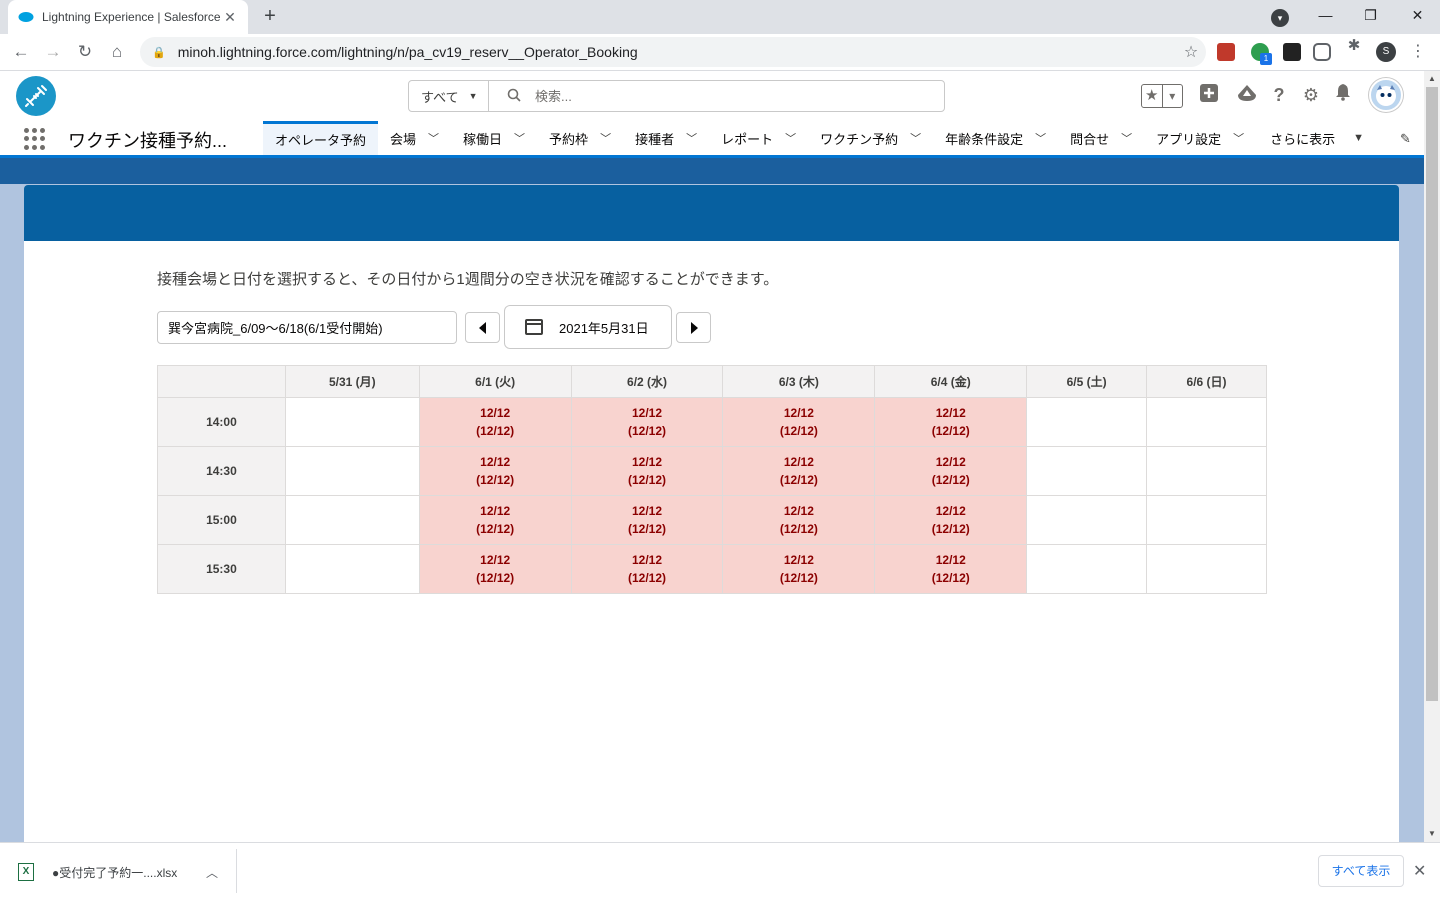  What do you see at coordinates (494, 138) in the screenshot?
I see `nav-tab-2: 稼働日 ﹀` at bounding box center [494, 138].